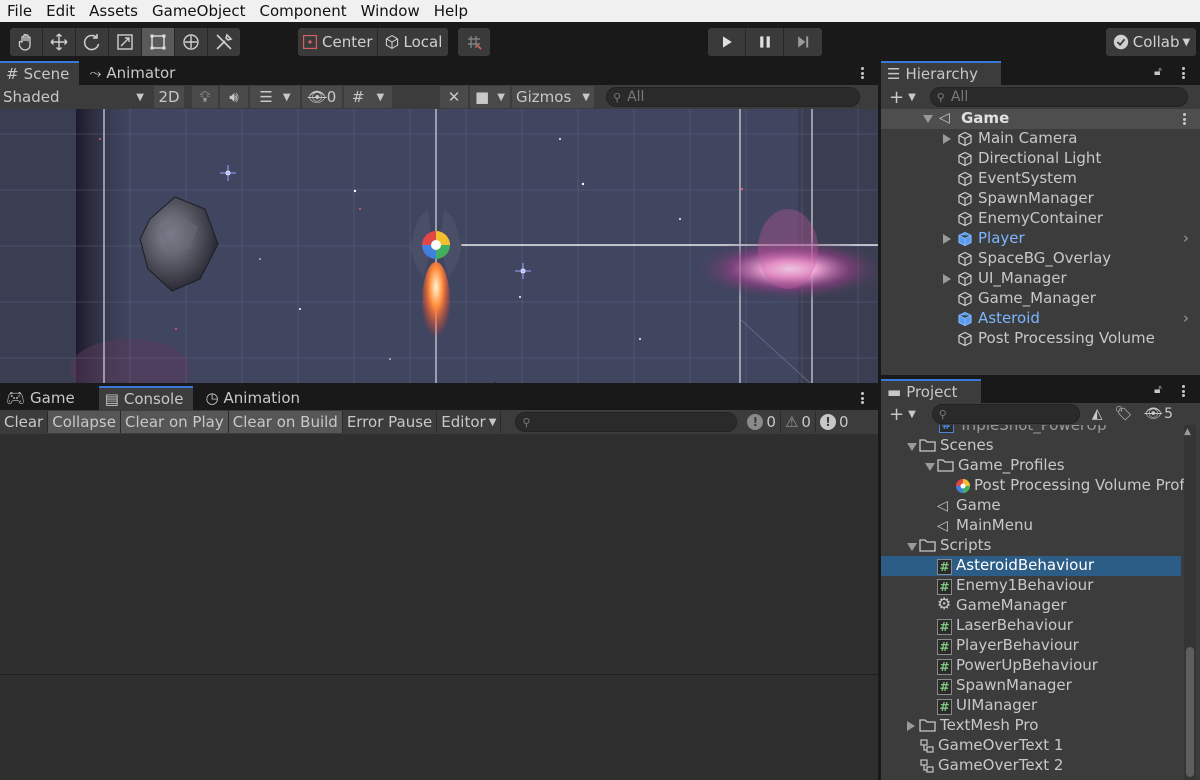 This screenshot has height=780, width=1200. Describe the element at coordinates (1040, 139) in the screenshot. I see `hierarchy-item: Main Camera` at that location.